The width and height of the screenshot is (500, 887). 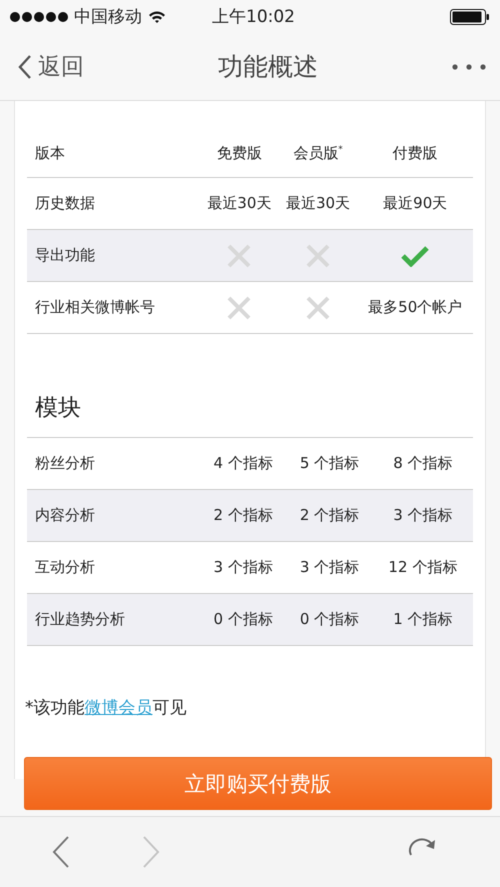 What do you see at coordinates (258, 783) in the screenshot?
I see `buy-button: 立即购买付费版` at bounding box center [258, 783].